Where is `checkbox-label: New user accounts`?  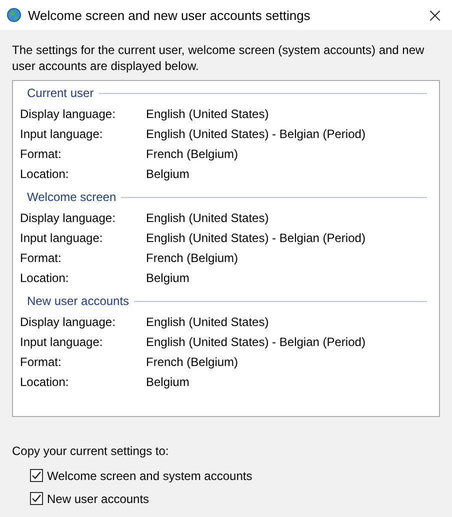 checkbox-label: New user accounts is located at coordinates (98, 499).